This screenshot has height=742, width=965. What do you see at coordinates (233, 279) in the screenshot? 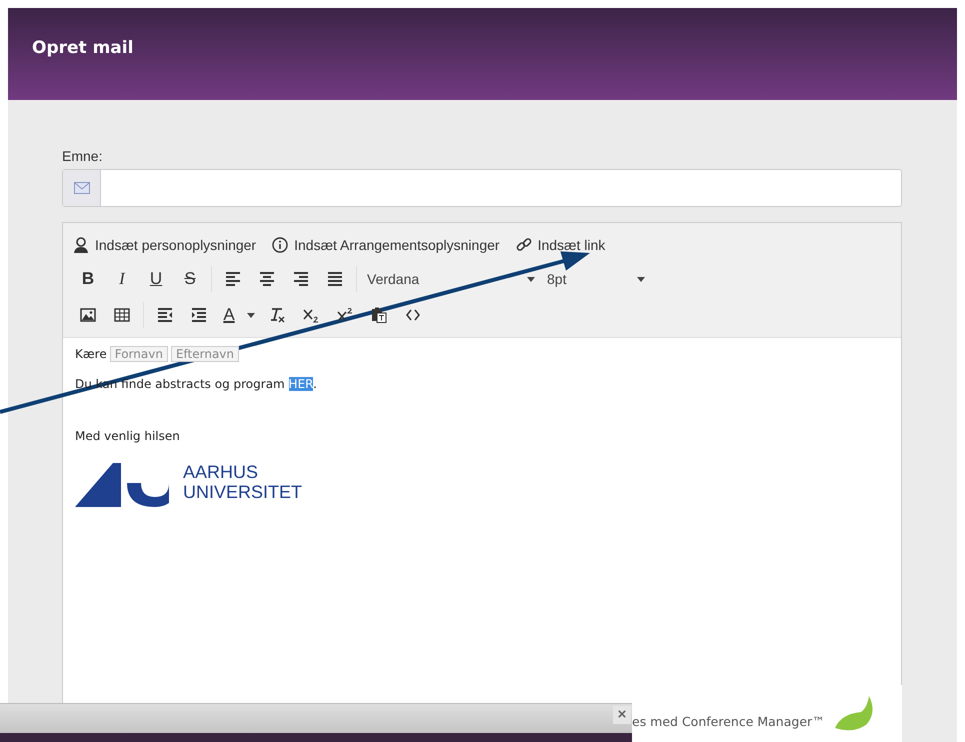
I see `align-left-icon` at bounding box center [233, 279].